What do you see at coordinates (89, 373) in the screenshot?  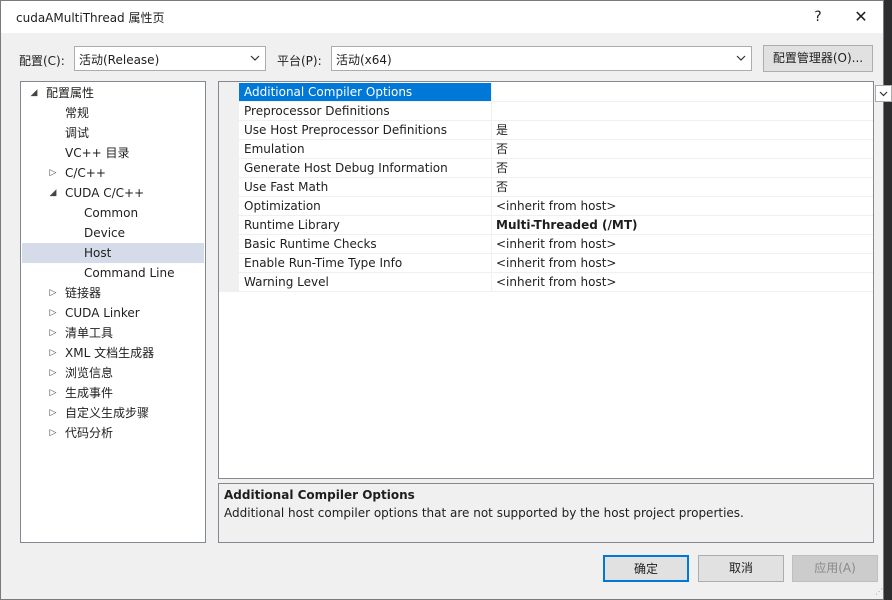 I see `tree-item-label: 浏览信息` at bounding box center [89, 373].